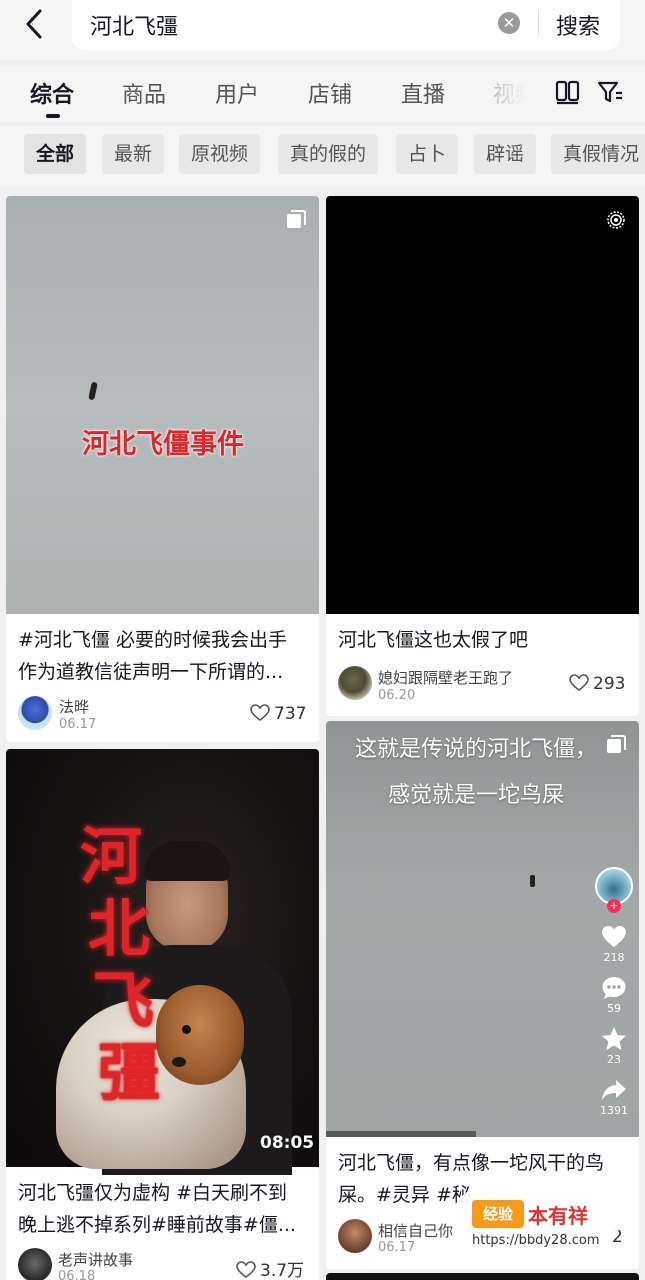 The image size is (645, 1280). Describe the element at coordinates (133, 154) in the screenshot. I see `chip-latest: 最新` at that location.